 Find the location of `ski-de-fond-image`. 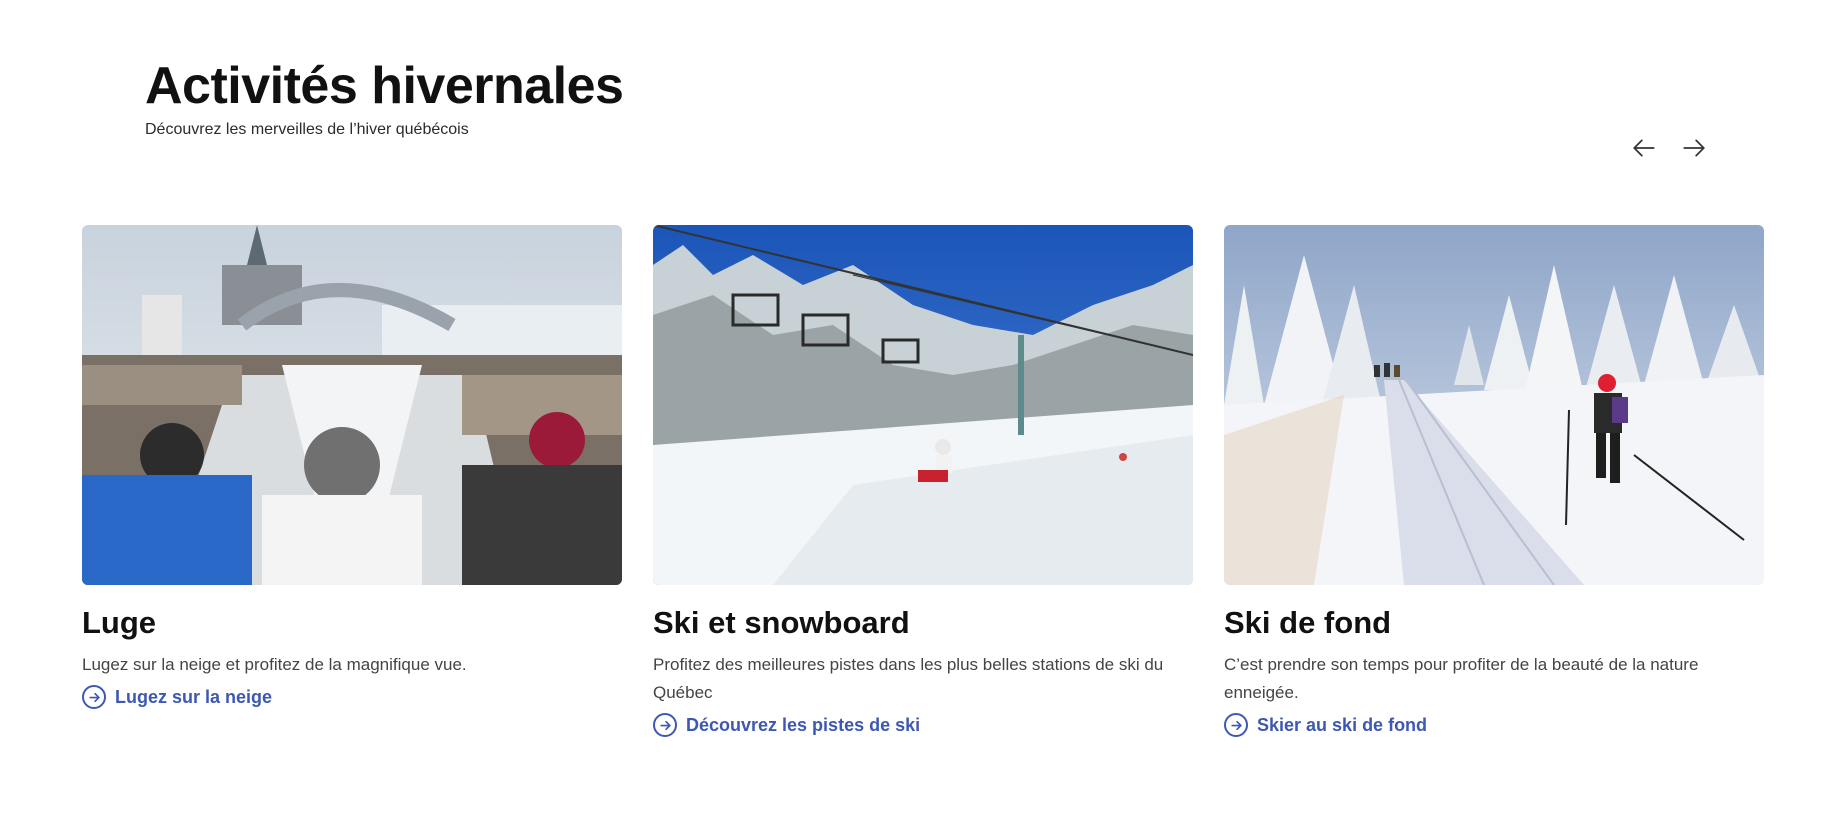

ski-de-fond-image is located at coordinates (1494, 405).